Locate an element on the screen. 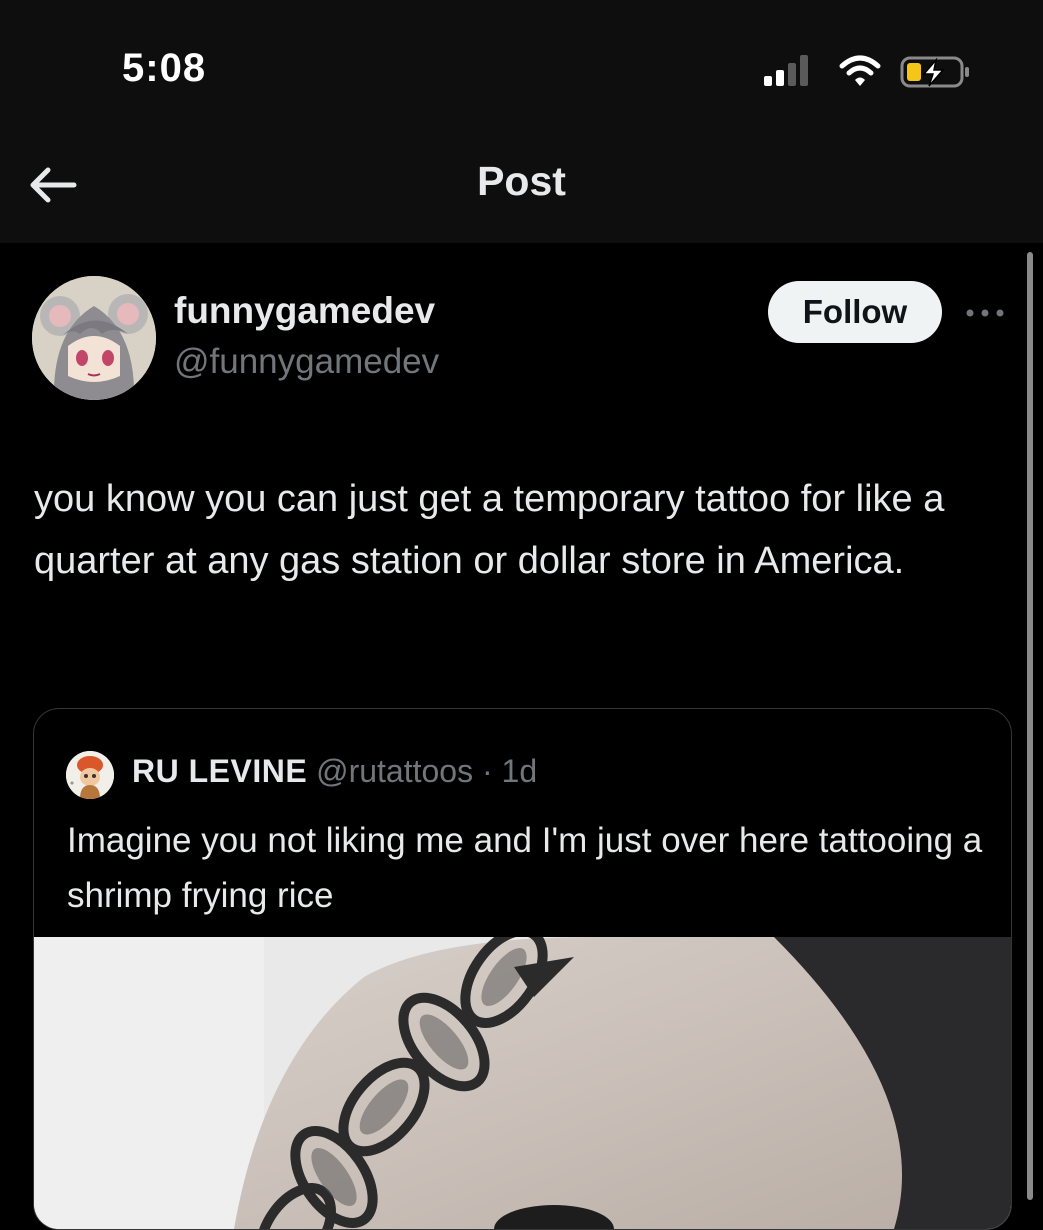 This screenshot has height=1230, width=1043. scrollbar is located at coordinates (1030, 726).